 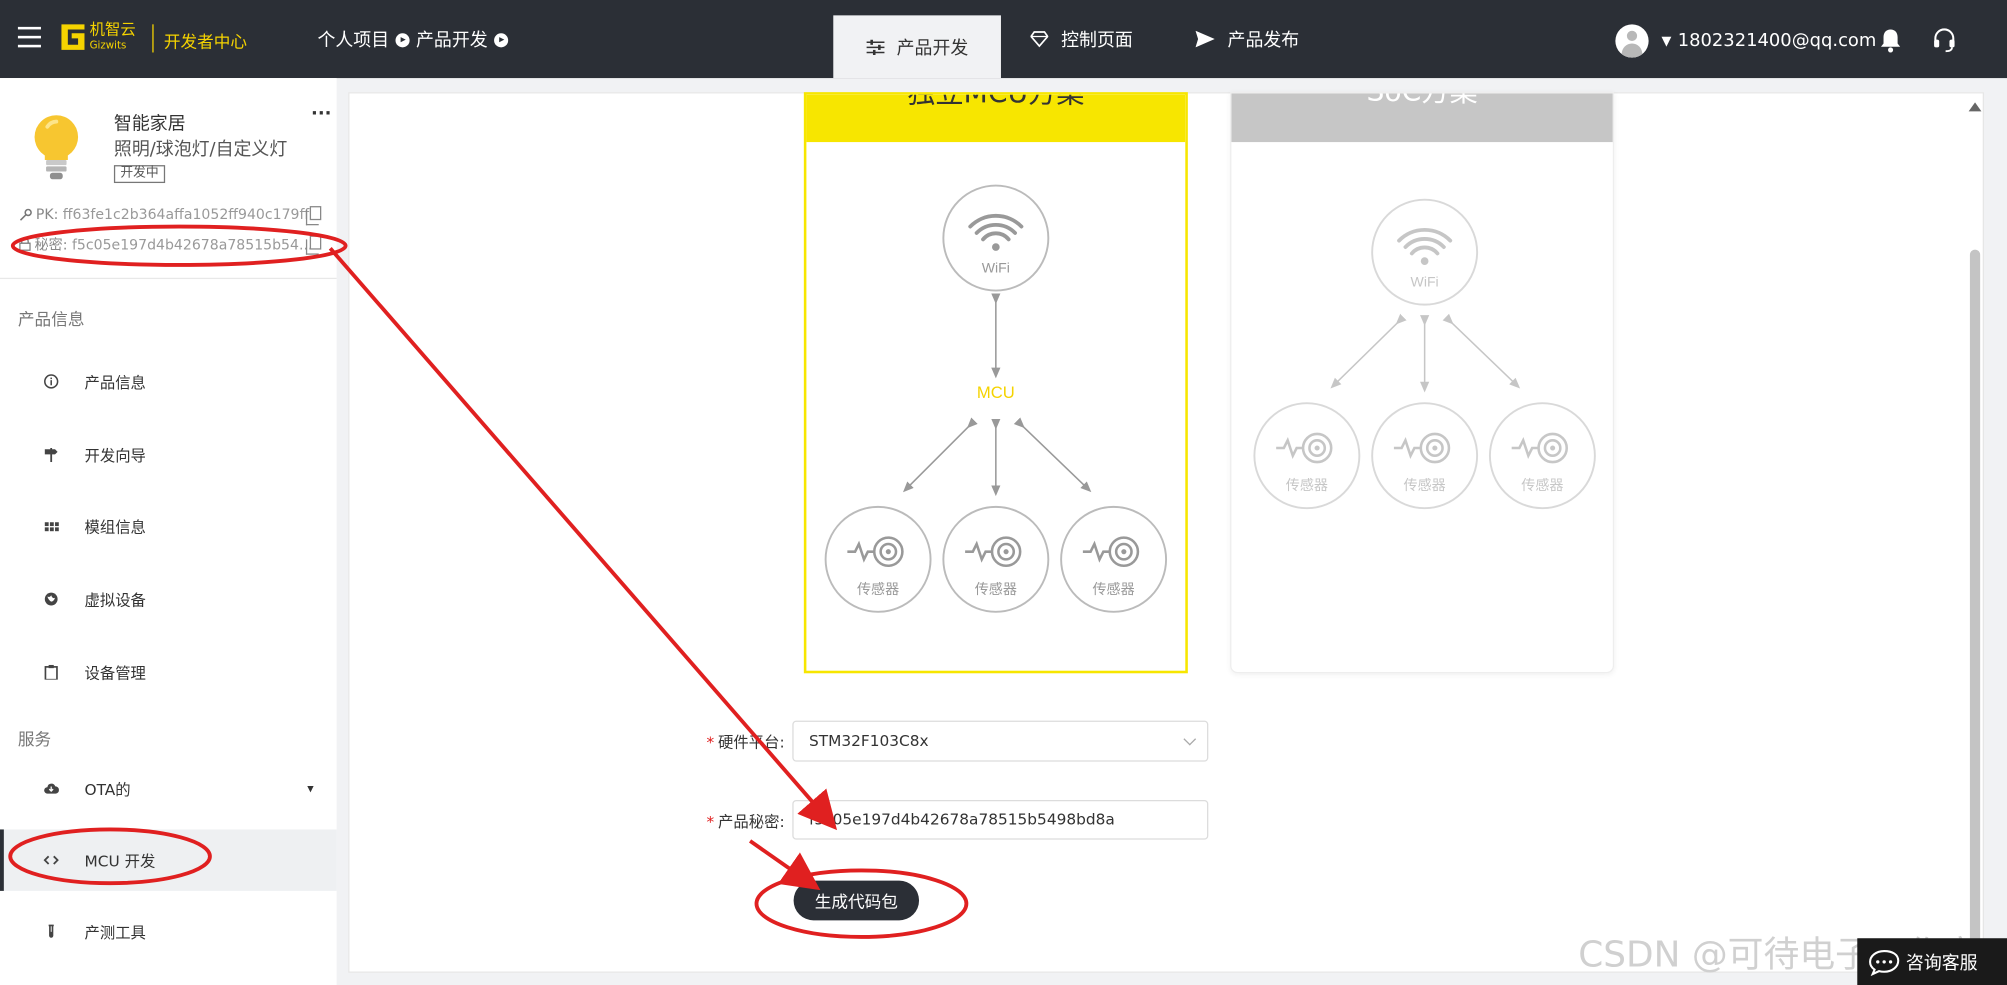 I want to click on scroll-up-arrow-icon, so click(x=1975, y=107).